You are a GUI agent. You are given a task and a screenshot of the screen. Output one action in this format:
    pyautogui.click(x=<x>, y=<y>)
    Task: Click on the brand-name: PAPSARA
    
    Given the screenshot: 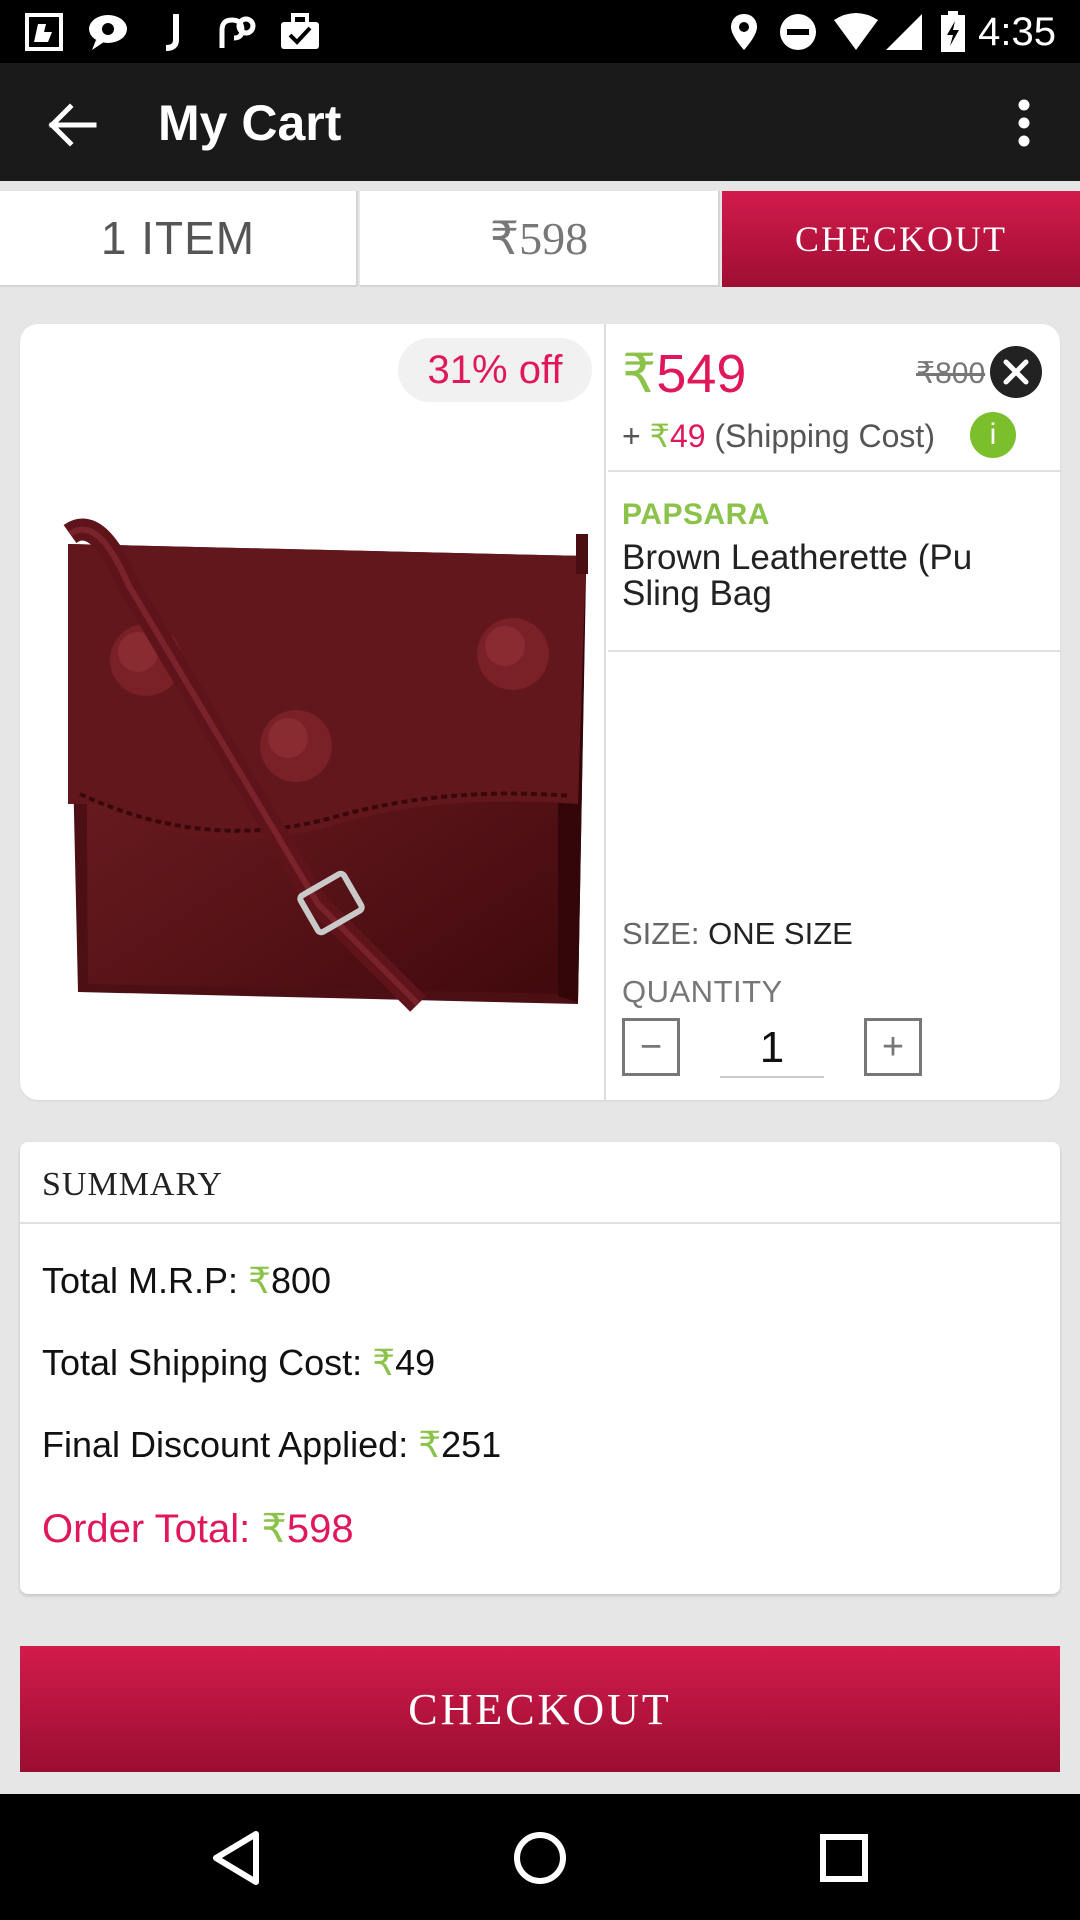 What is the action you would take?
    pyautogui.click(x=696, y=514)
    